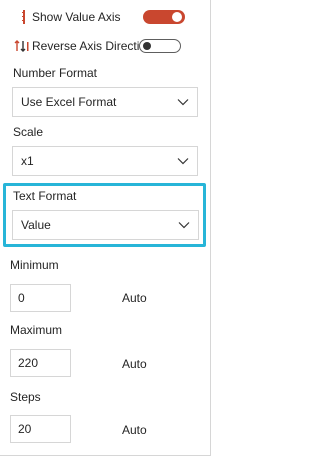  I want to click on number-format-dropdown: Use Excel Format, so click(105, 102).